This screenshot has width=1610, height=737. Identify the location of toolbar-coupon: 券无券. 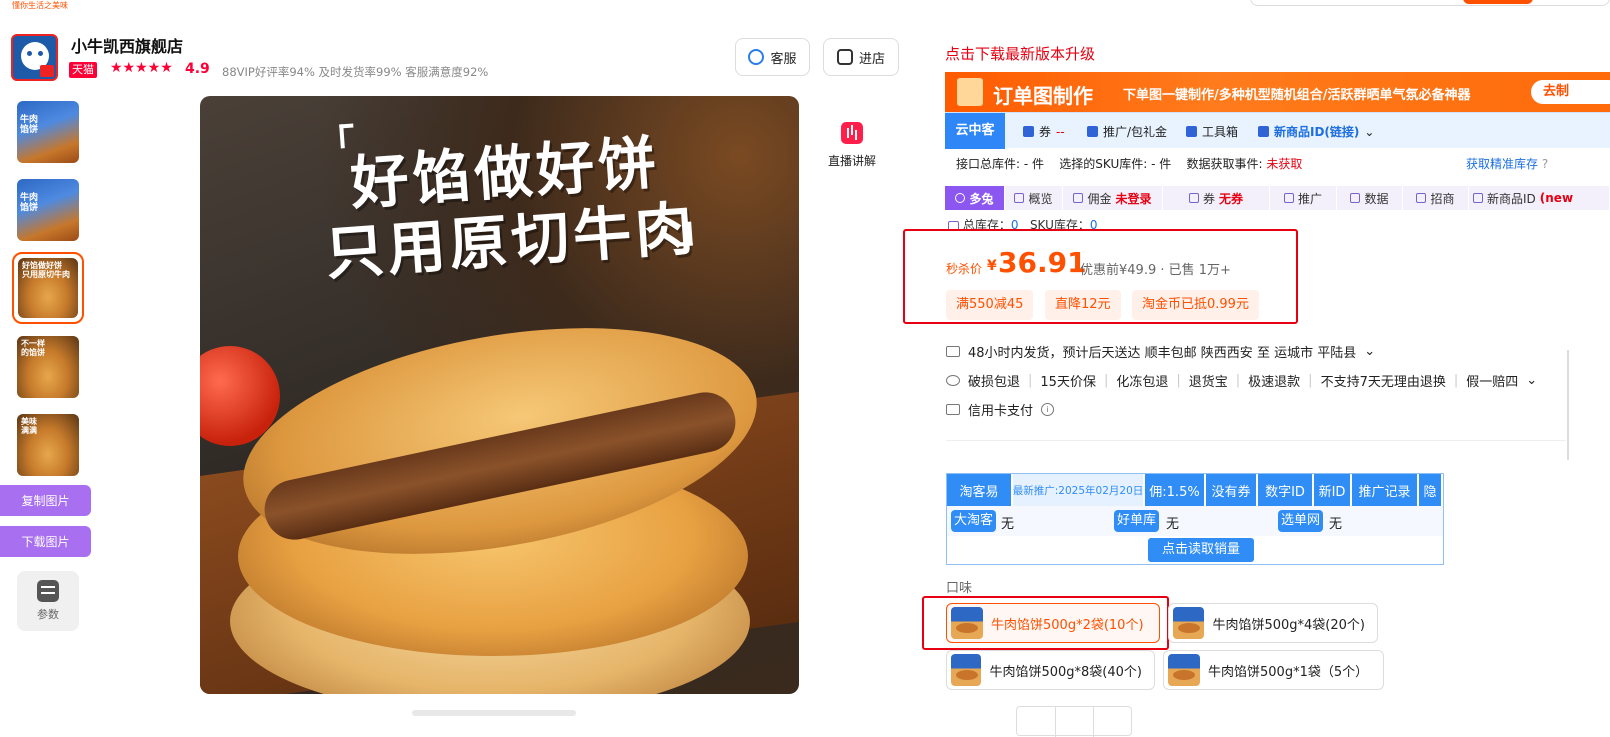
(1216, 198).